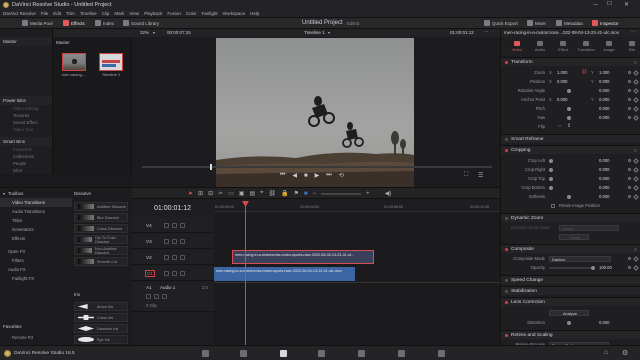 This screenshot has width=640, height=360. Describe the element at coordinates (604, 196) in the screenshot. I see `softness-field: 0.000` at that location.